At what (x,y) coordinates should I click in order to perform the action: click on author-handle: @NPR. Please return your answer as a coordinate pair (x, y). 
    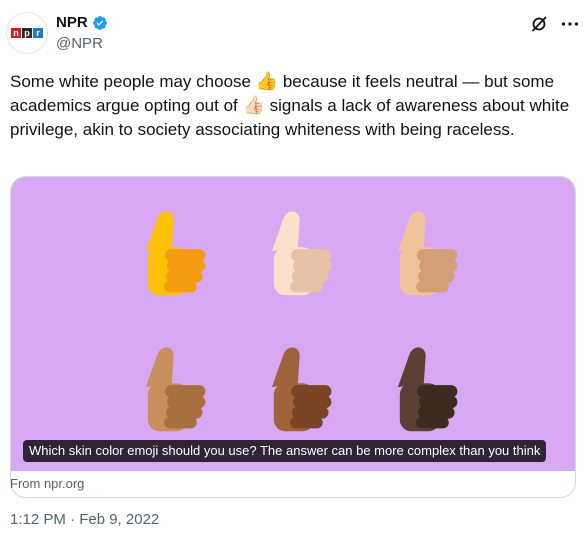
    Looking at the image, I should click on (79, 43).